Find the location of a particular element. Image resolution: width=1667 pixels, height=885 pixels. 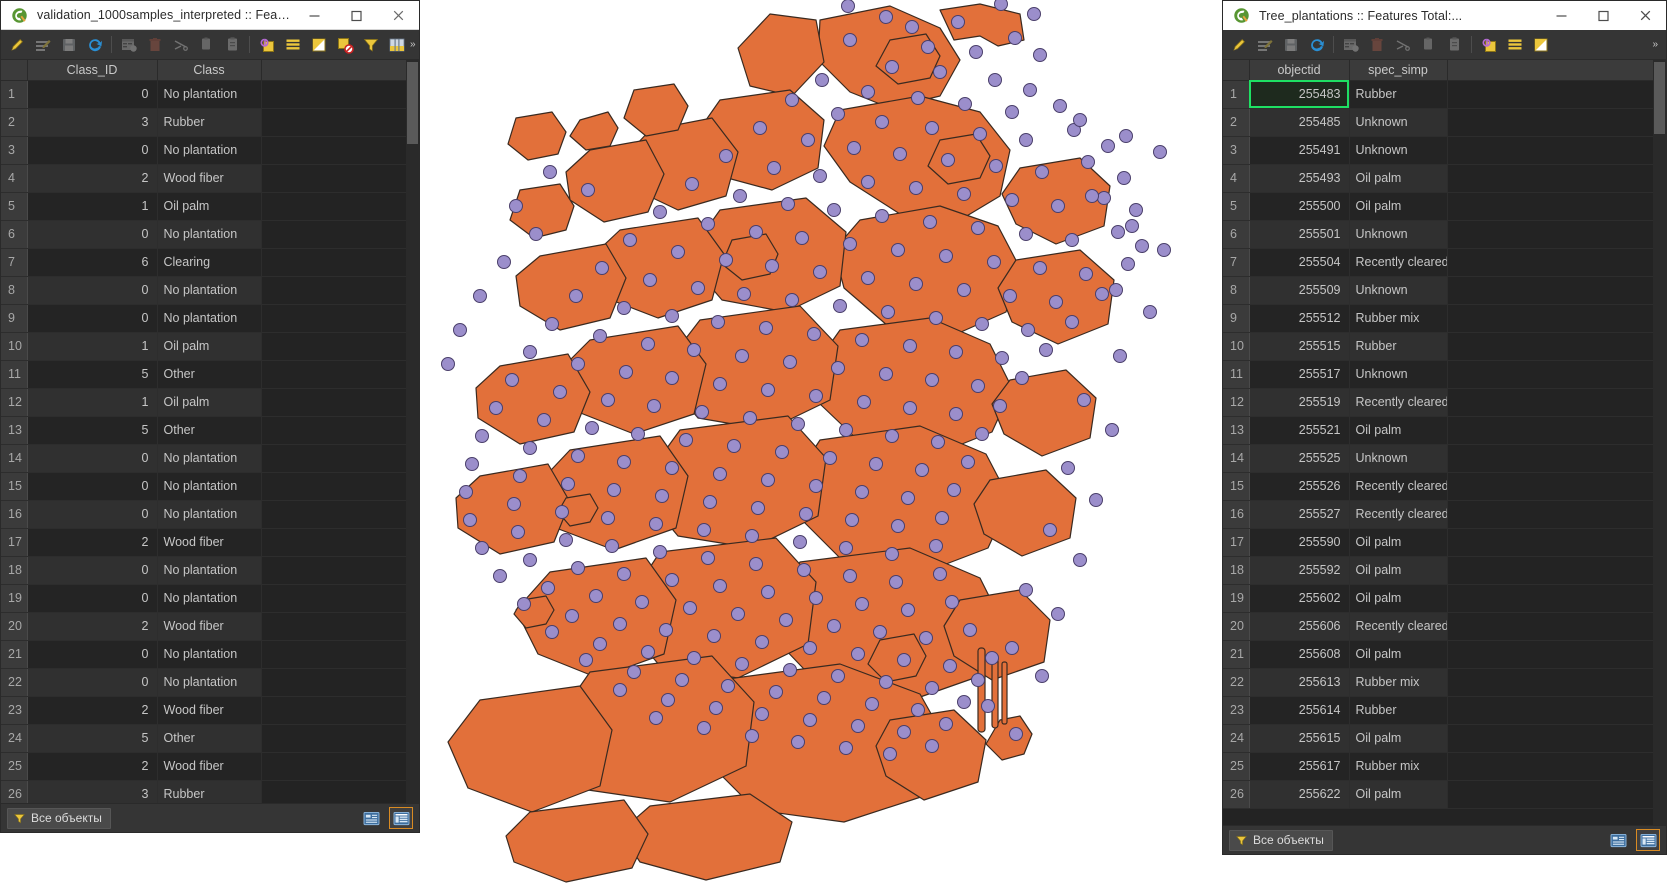

row-number: 18 is located at coordinates (1236, 570).